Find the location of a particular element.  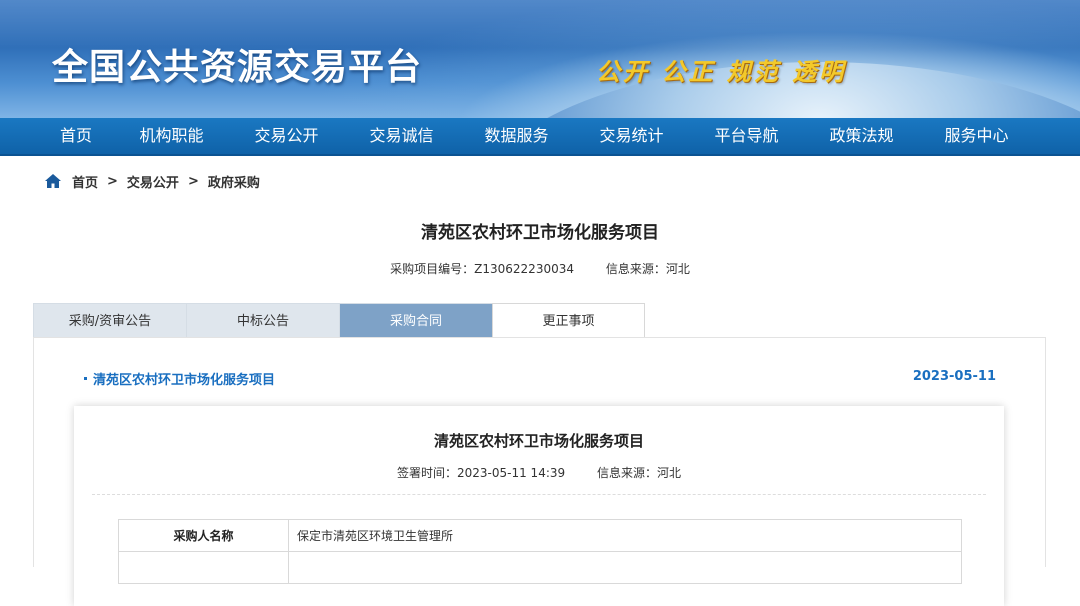

page-title: 清苑区农村环卫市场化服务项目 is located at coordinates (540, 233).